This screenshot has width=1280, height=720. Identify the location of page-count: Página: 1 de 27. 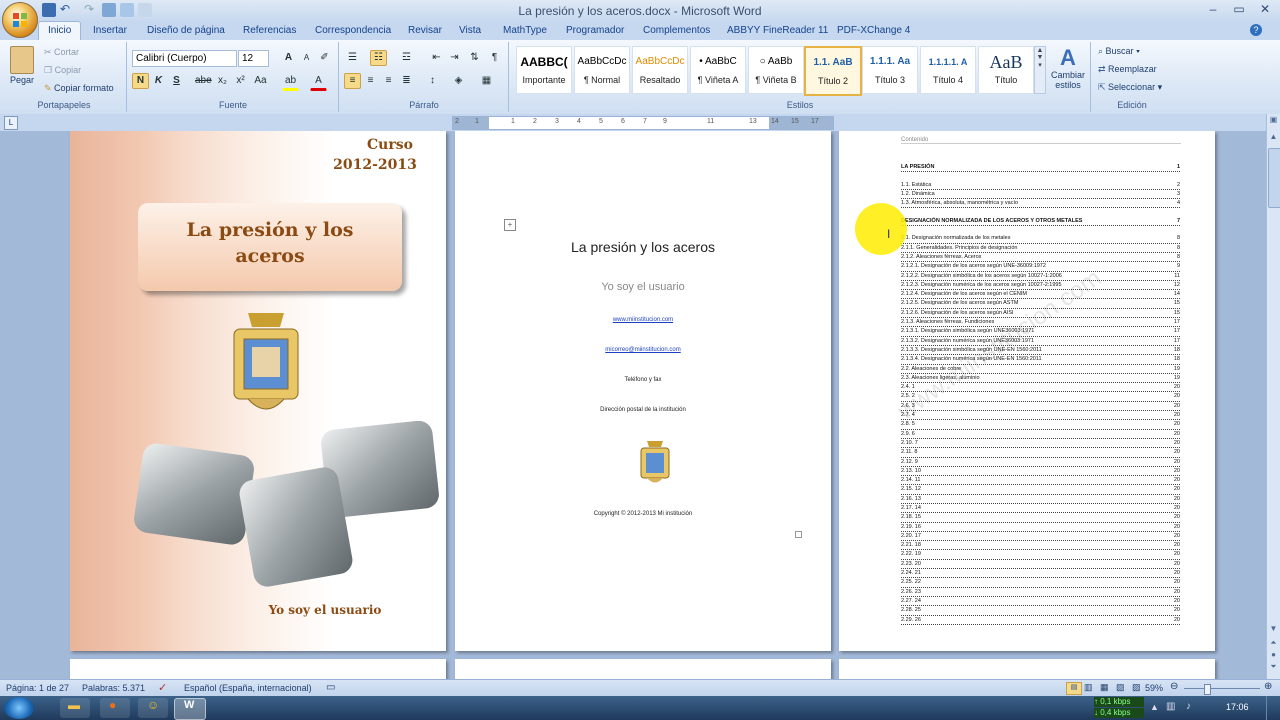
(37, 688).